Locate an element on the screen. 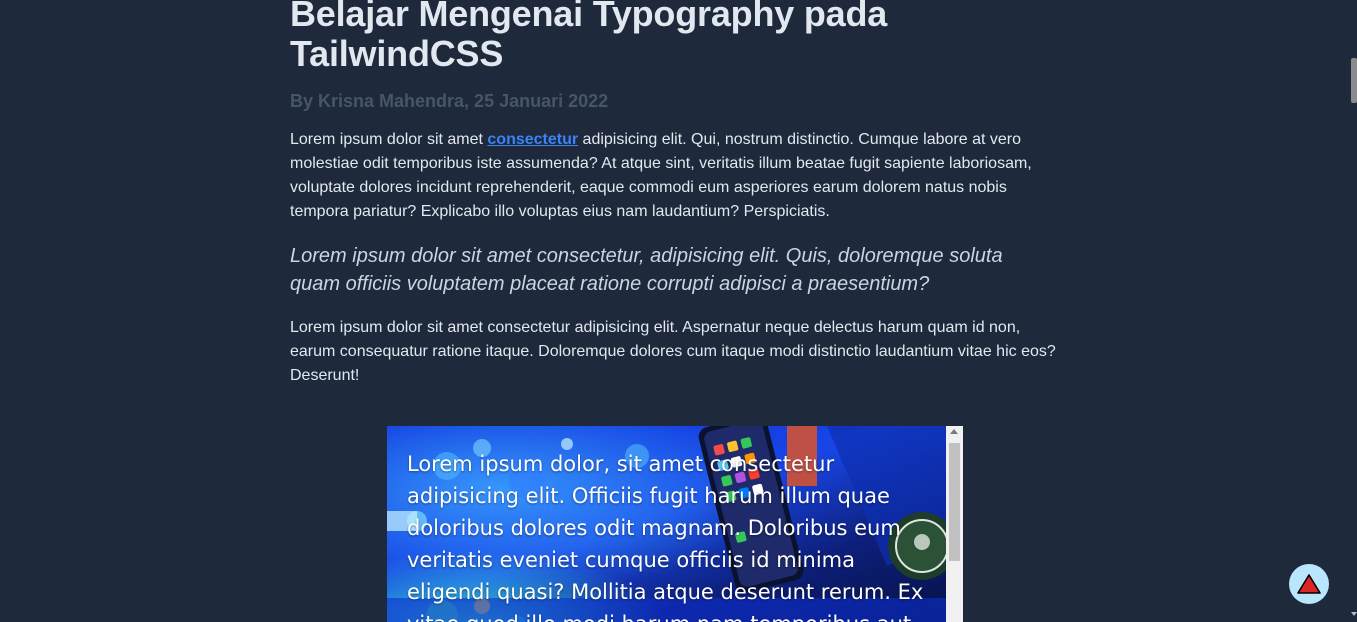 Image resolution: width=1357 pixels, height=622 pixels. page-scrollbar is located at coordinates (1353, 311).